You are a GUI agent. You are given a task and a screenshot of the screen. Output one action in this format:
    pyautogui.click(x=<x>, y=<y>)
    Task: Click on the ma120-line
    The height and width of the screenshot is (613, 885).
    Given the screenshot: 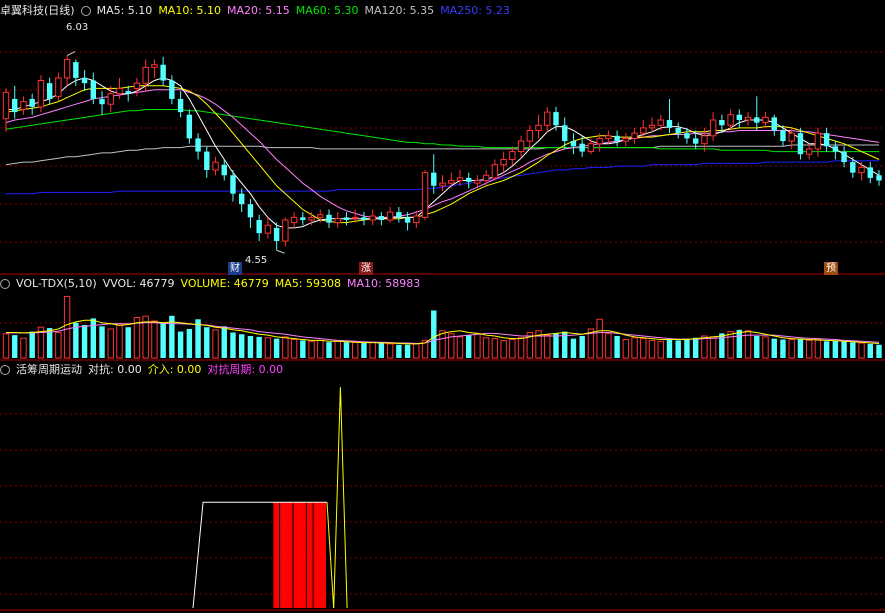 What is the action you would take?
    pyautogui.click(x=442, y=155)
    